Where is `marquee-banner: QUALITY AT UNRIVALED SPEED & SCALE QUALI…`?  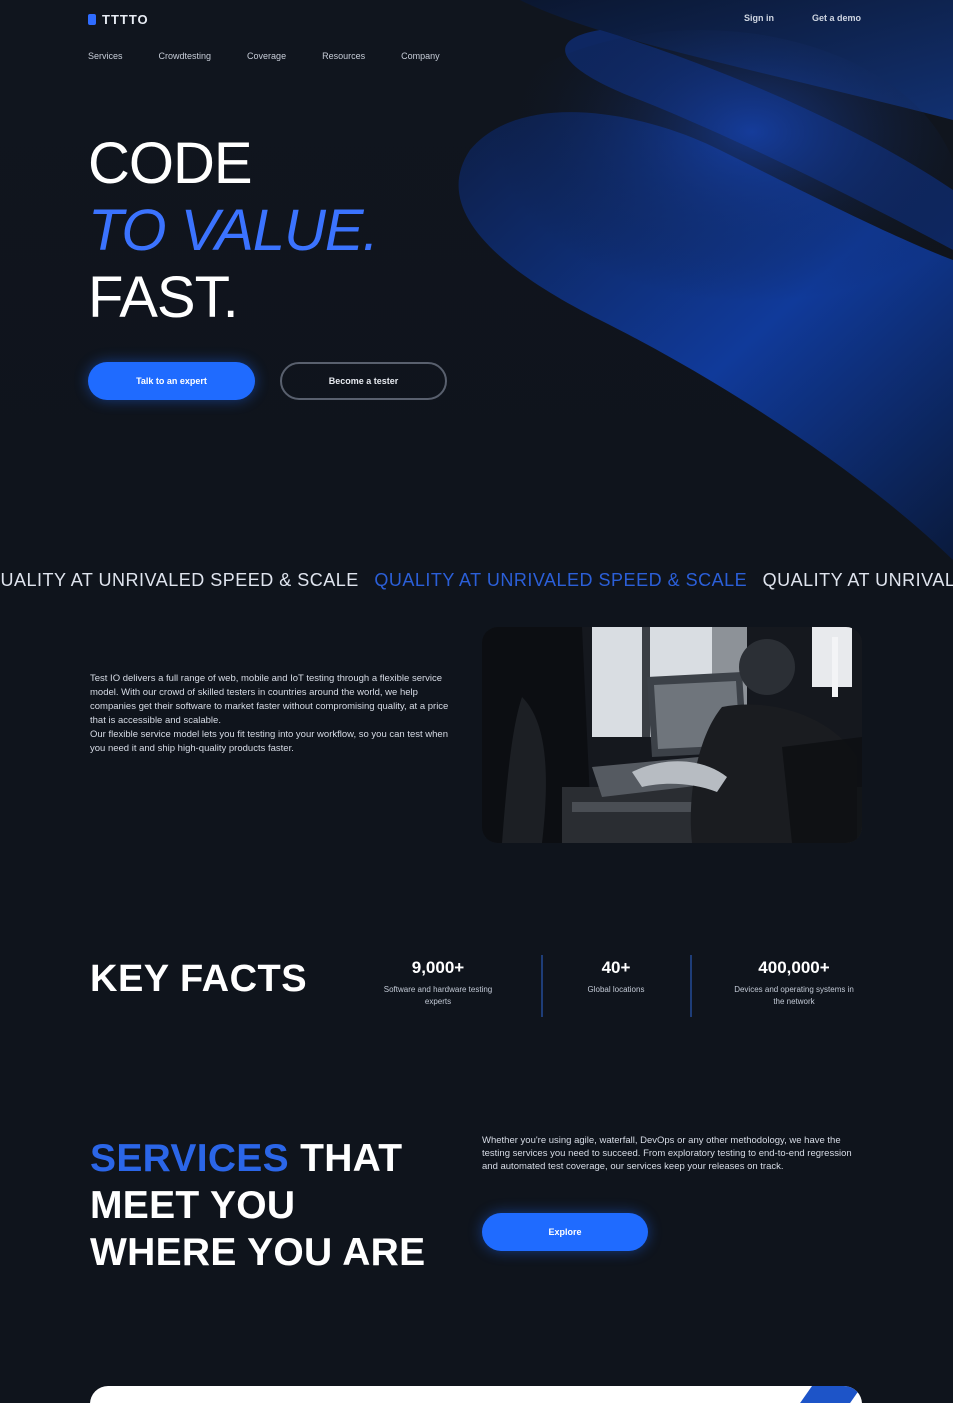 marquee-banner: QUALITY AT UNRIVALED SPEED & SCALE QUALI… is located at coordinates (476, 582).